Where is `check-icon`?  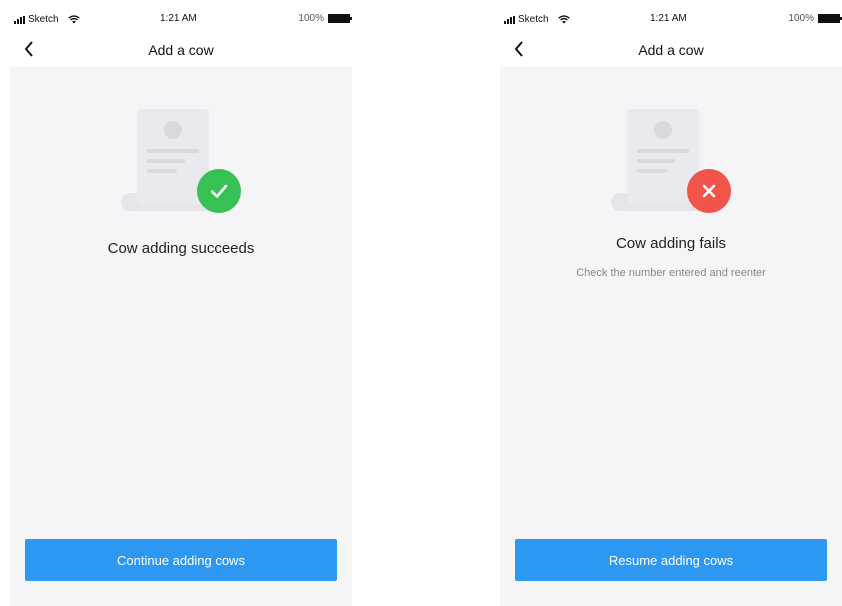 check-icon is located at coordinates (219, 191).